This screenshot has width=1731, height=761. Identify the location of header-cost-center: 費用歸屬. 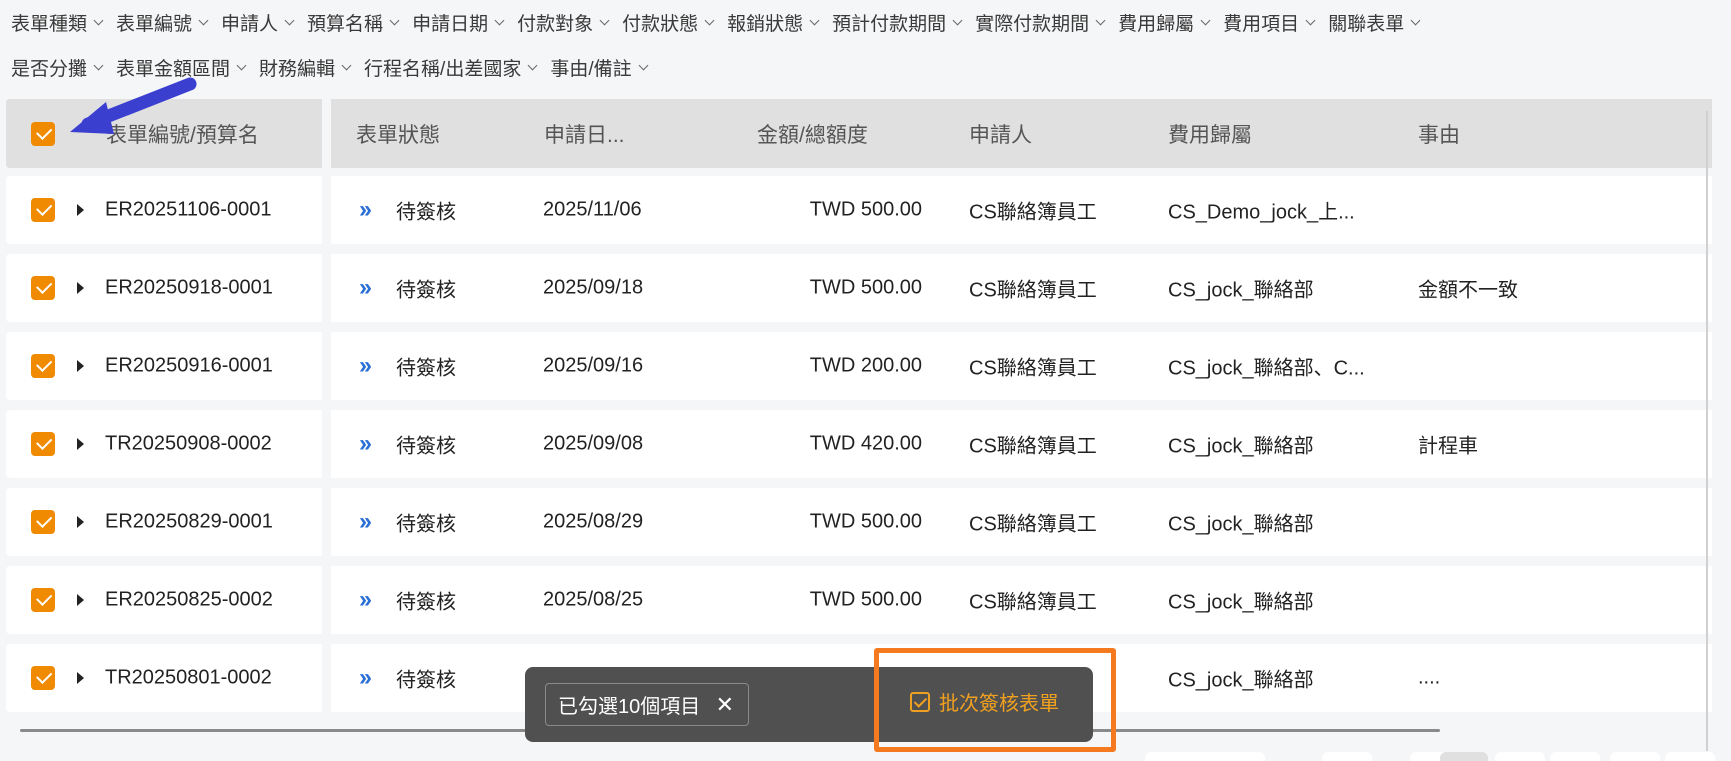
(1210, 134).